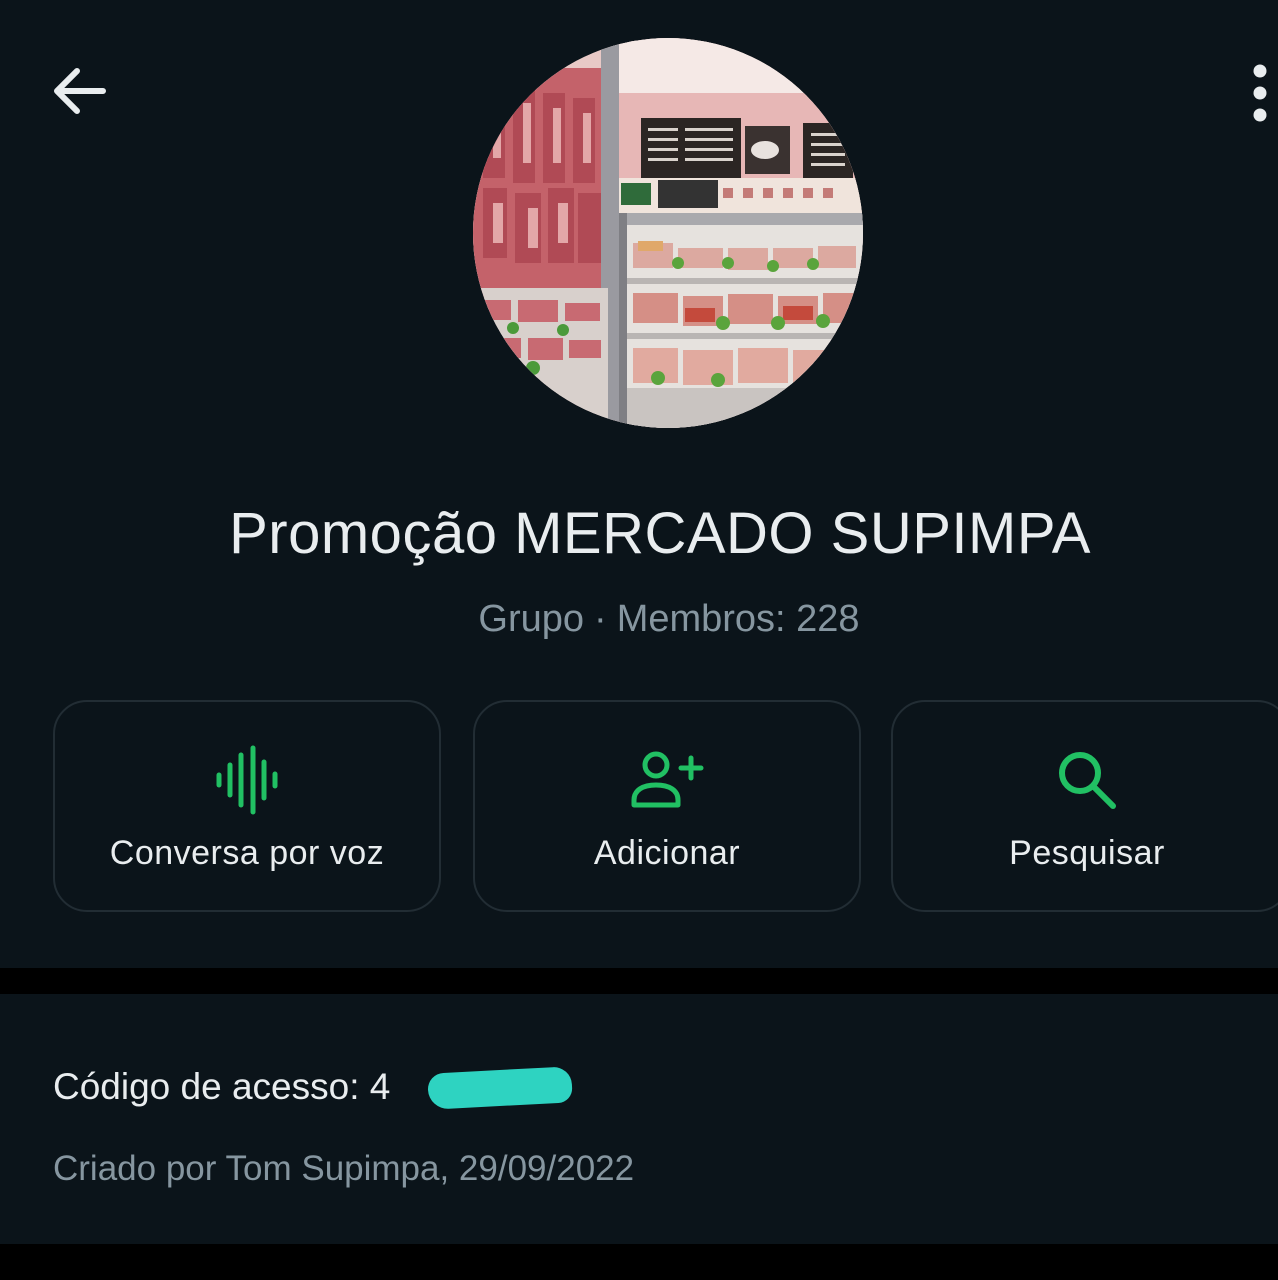 Image resolution: width=1278 pixels, height=1280 pixels. I want to click on group-avatar-photo, so click(668, 233).